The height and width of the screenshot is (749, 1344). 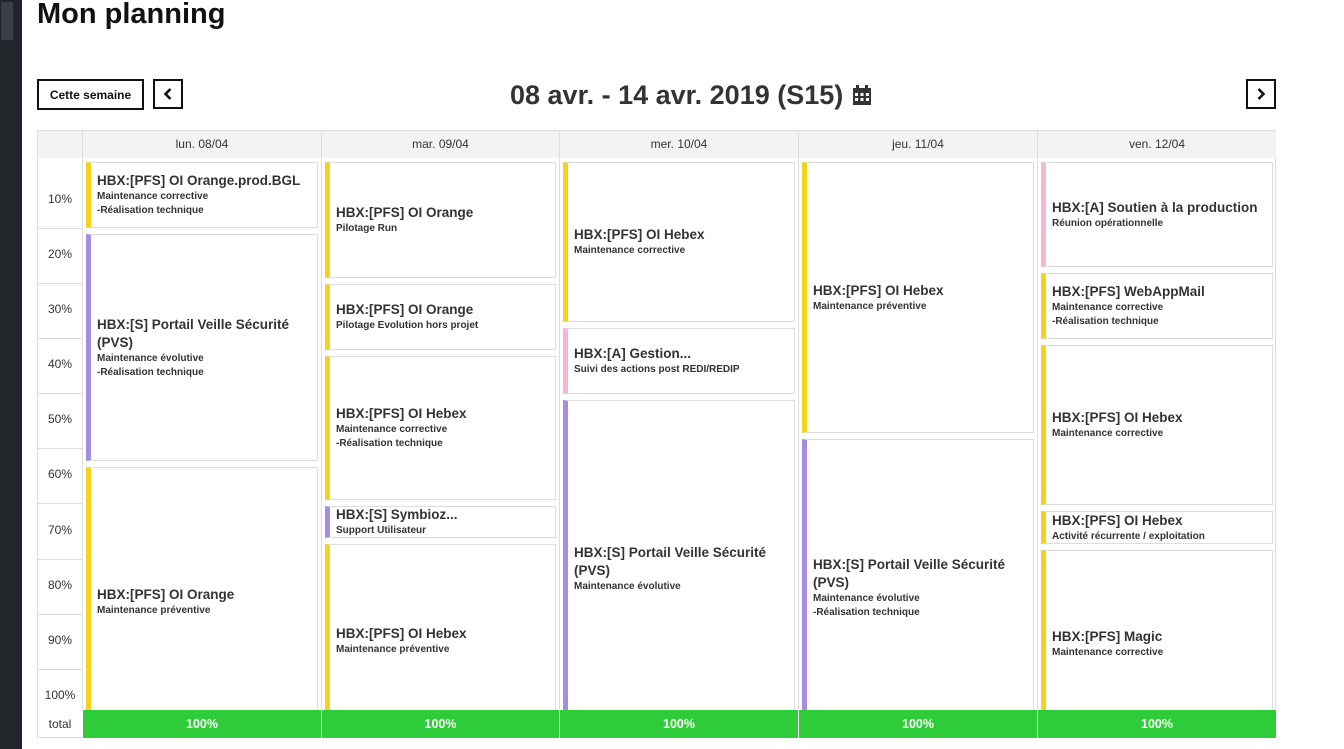 I want to click on side-panel-strip, so click(x=11, y=374).